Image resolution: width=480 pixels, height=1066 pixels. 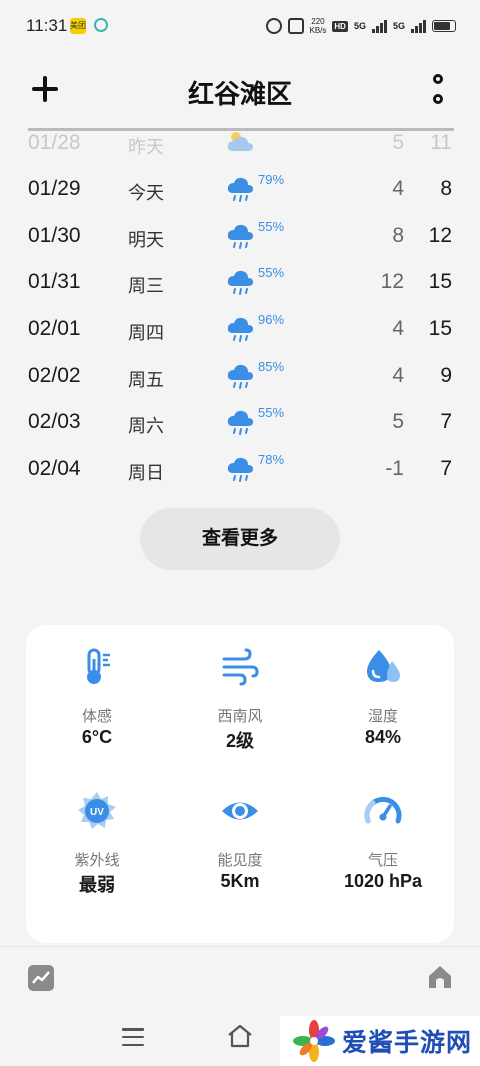 I want to click on high-temperature: 11, so click(x=441, y=142).